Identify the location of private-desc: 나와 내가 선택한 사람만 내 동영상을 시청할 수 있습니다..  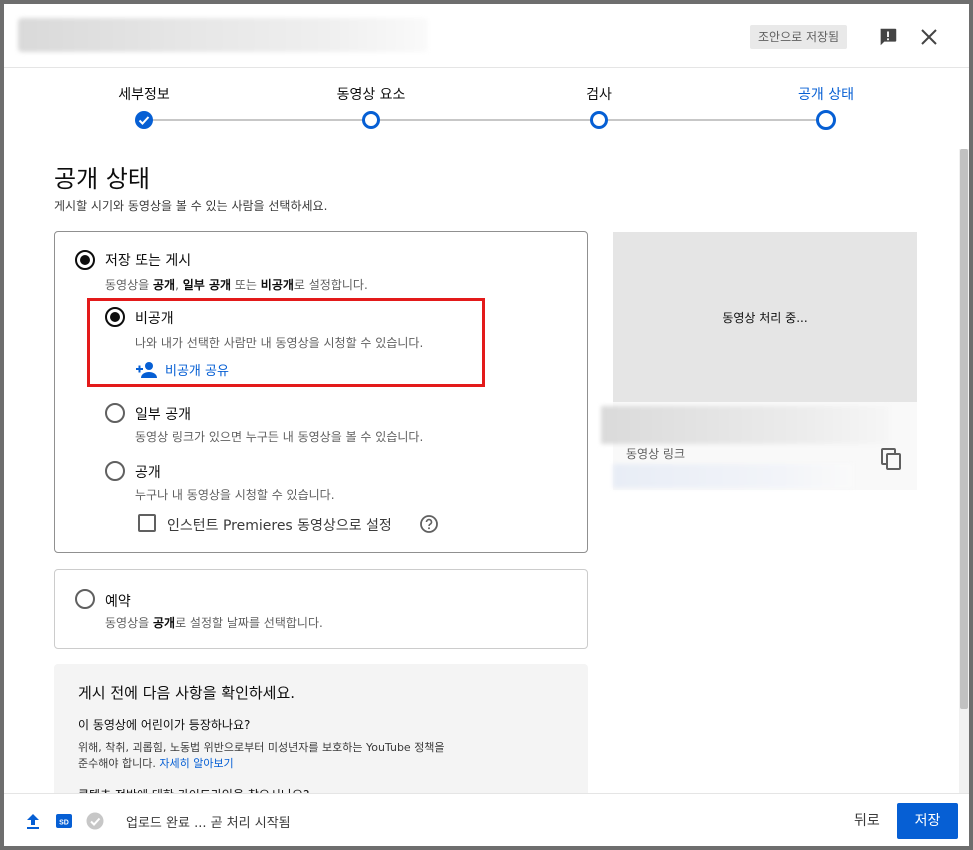
(279, 343).